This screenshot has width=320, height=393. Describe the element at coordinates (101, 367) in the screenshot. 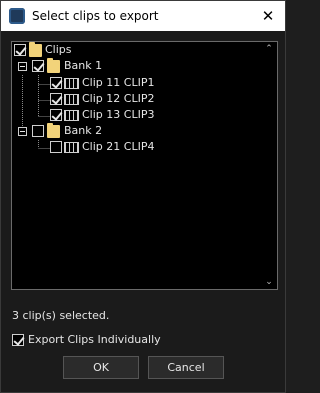

I see `ok-button: OK` at that location.